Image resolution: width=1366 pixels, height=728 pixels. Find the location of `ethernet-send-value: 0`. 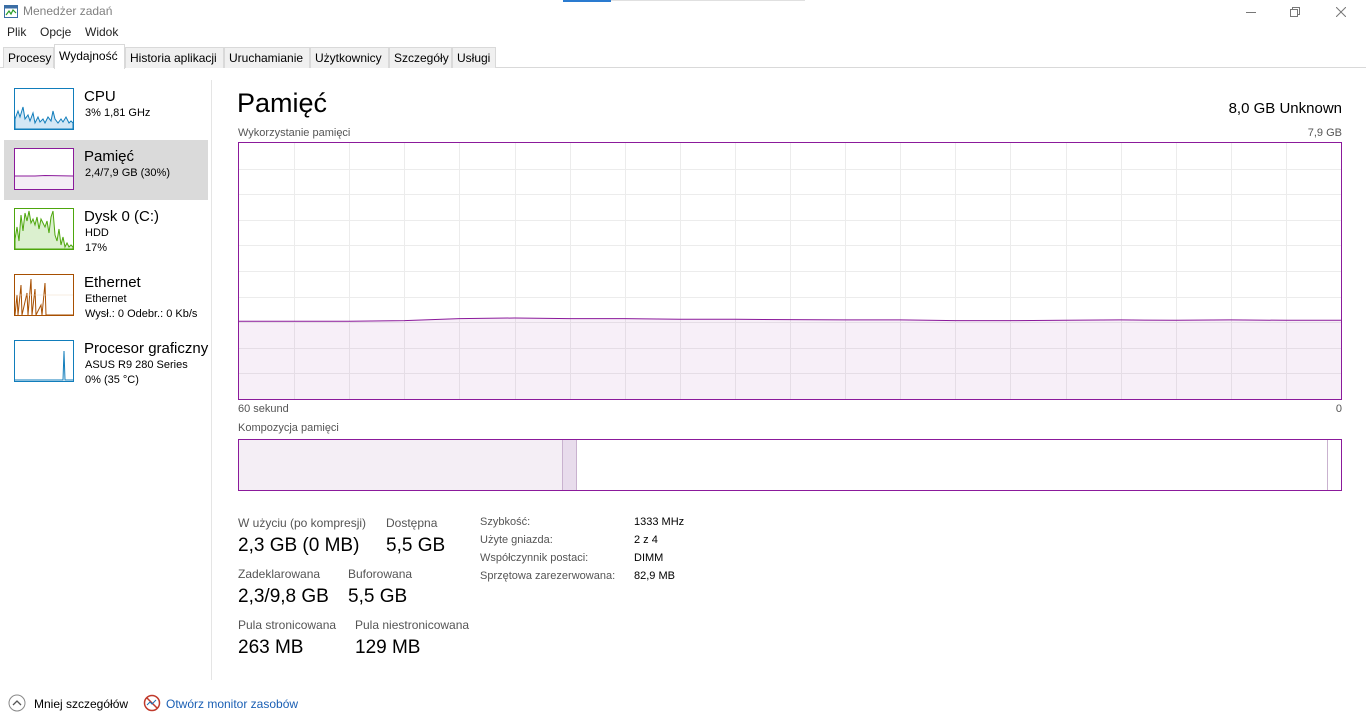

ethernet-send-value: 0 is located at coordinates (121, 314).